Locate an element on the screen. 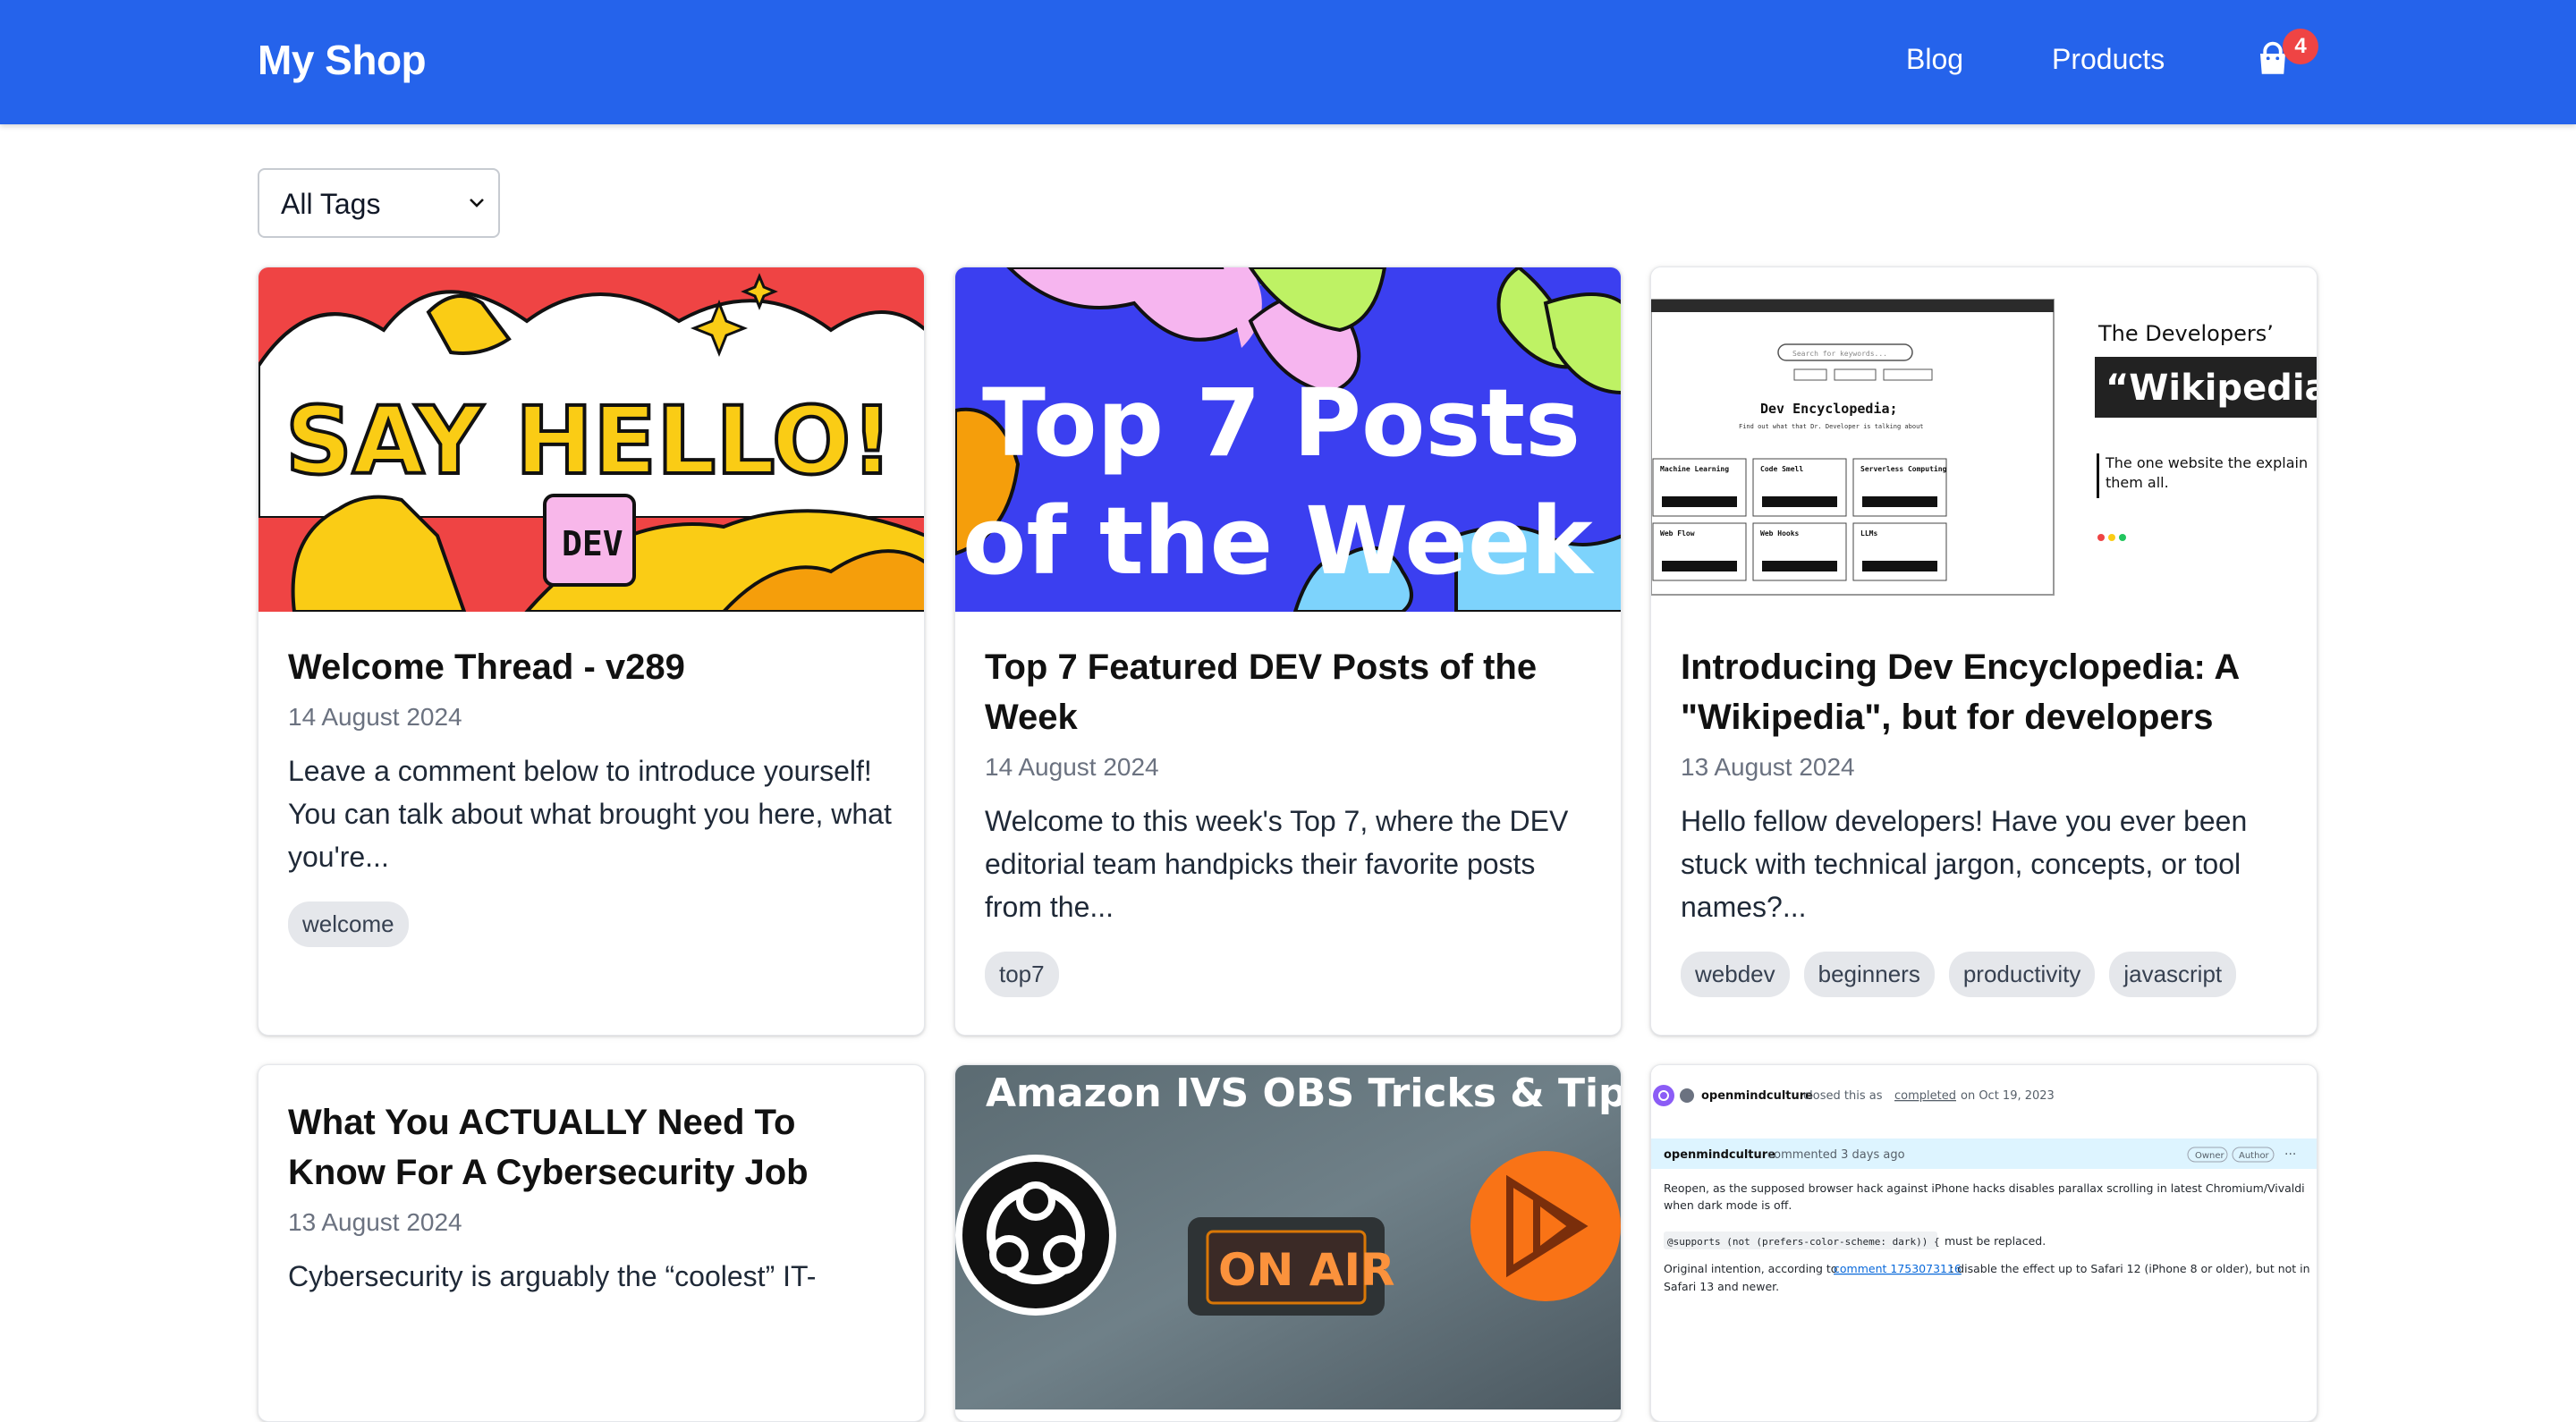  cover-line-1: Top 7 Posts is located at coordinates (1281, 423).